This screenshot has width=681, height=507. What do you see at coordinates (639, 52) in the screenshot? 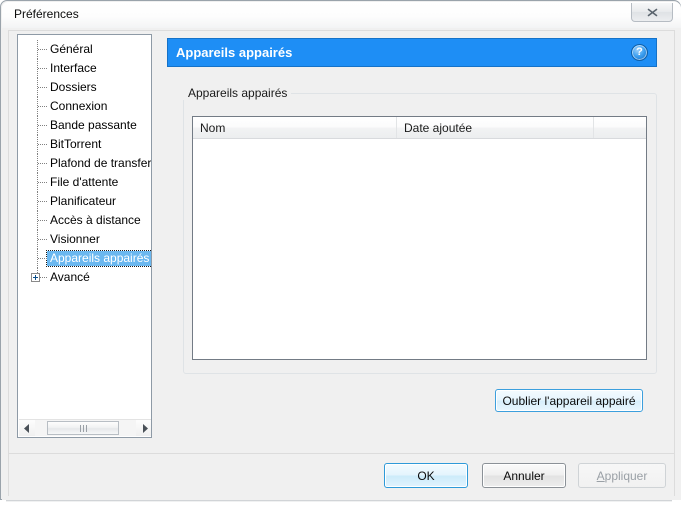
I see `help-icon: ?` at bounding box center [639, 52].